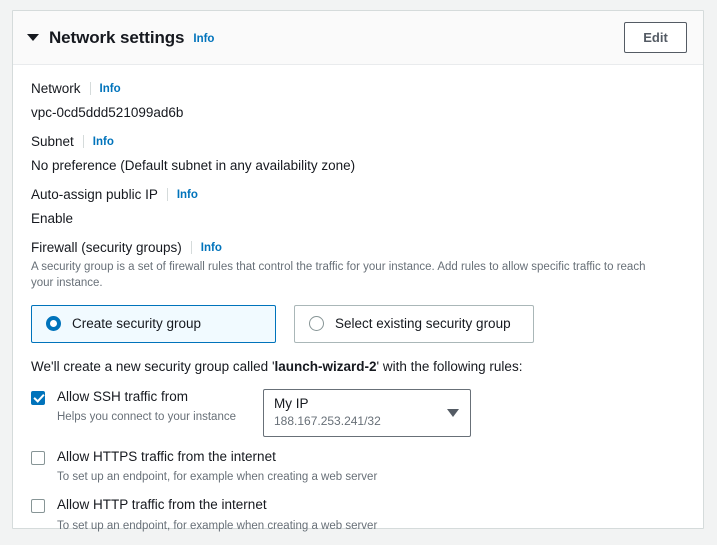 This screenshot has width=717, height=545. What do you see at coordinates (110, 89) in the screenshot?
I see `network-info-link: Info` at bounding box center [110, 89].